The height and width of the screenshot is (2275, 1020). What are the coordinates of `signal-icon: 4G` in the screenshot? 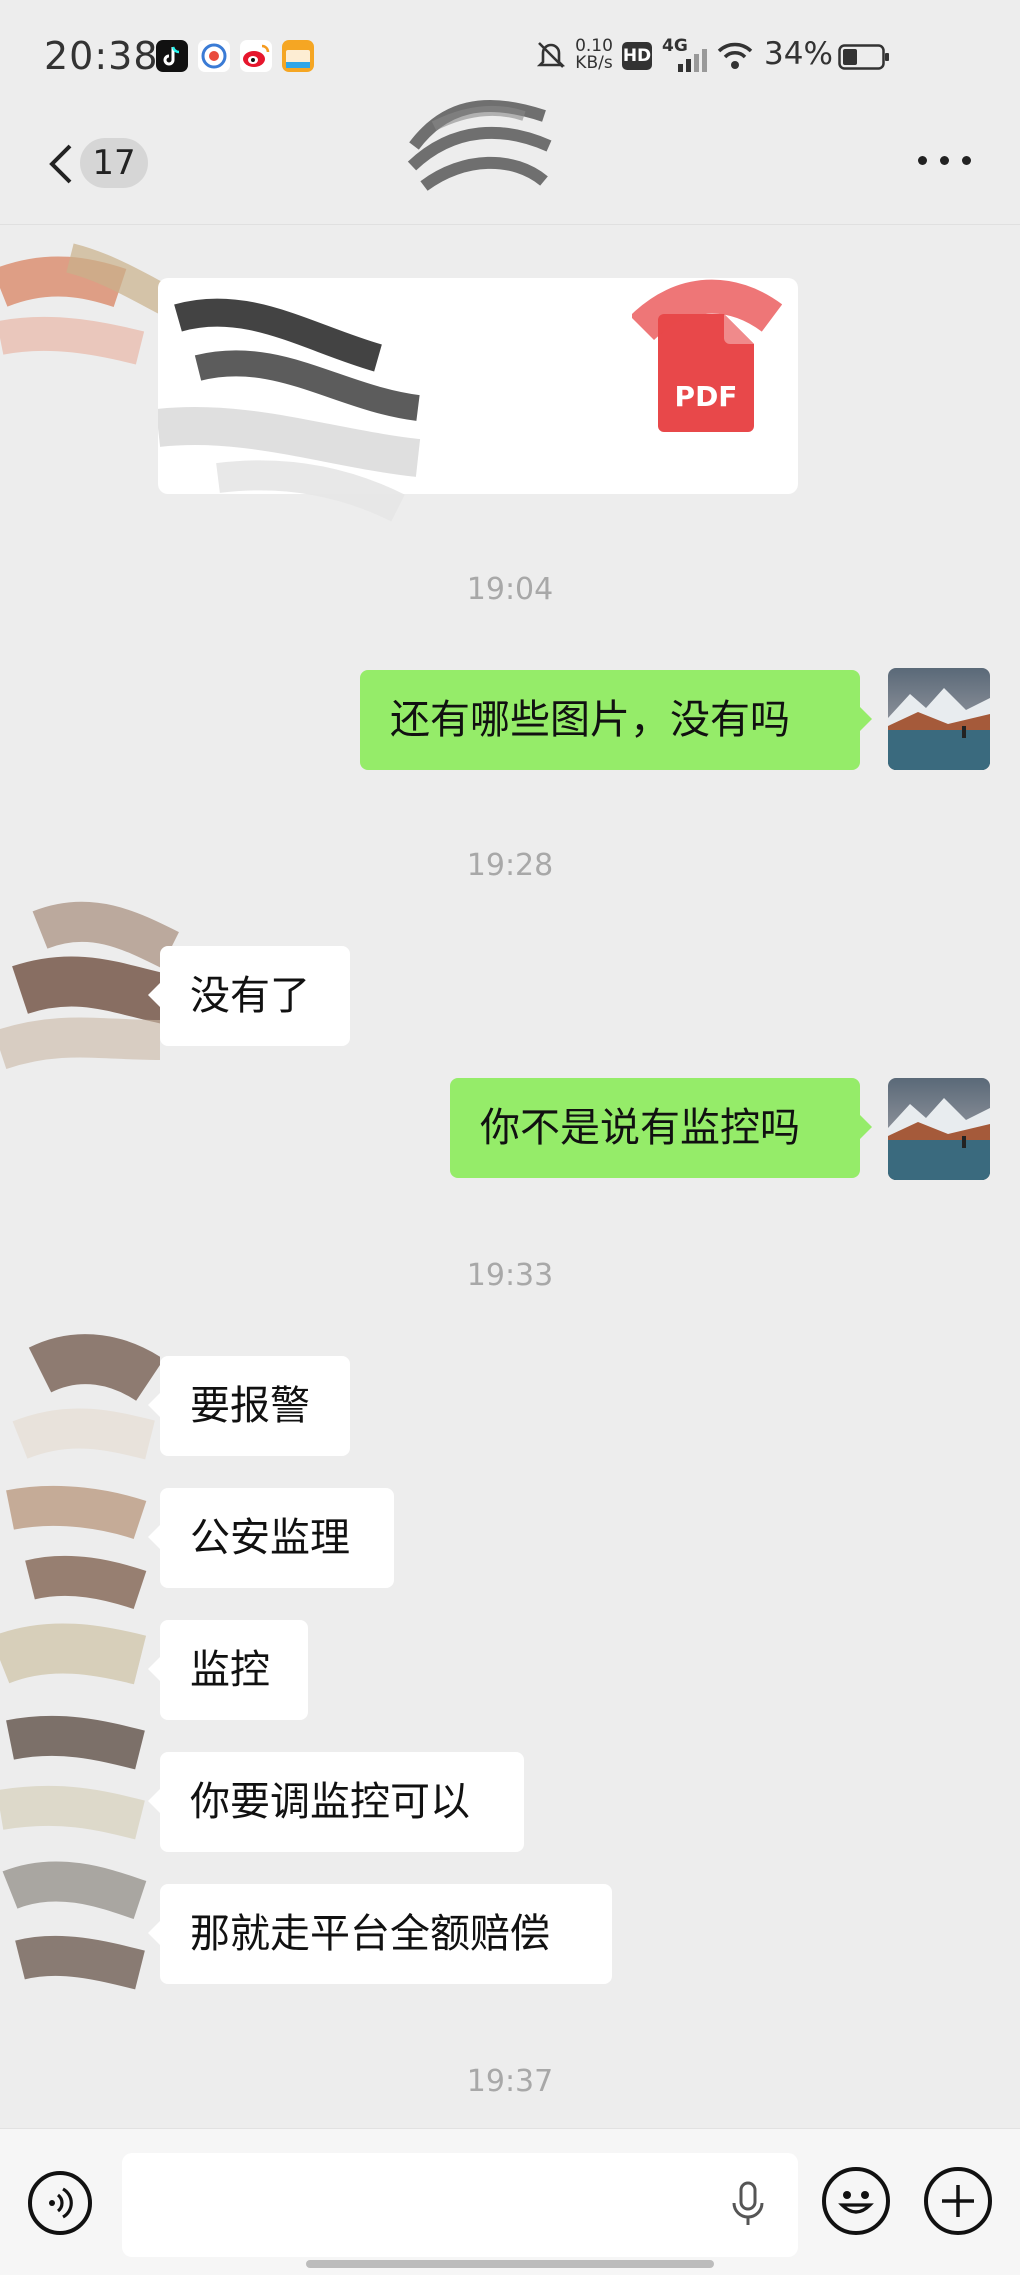 It's located at (686, 54).